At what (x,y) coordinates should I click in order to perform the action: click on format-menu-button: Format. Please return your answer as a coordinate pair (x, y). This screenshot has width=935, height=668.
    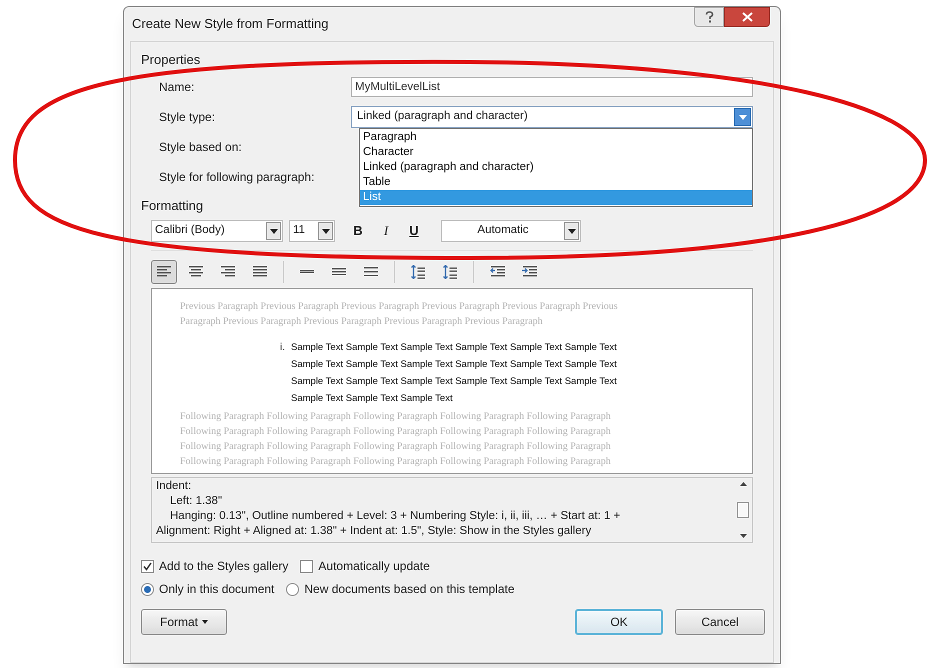
    Looking at the image, I should click on (184, 622).